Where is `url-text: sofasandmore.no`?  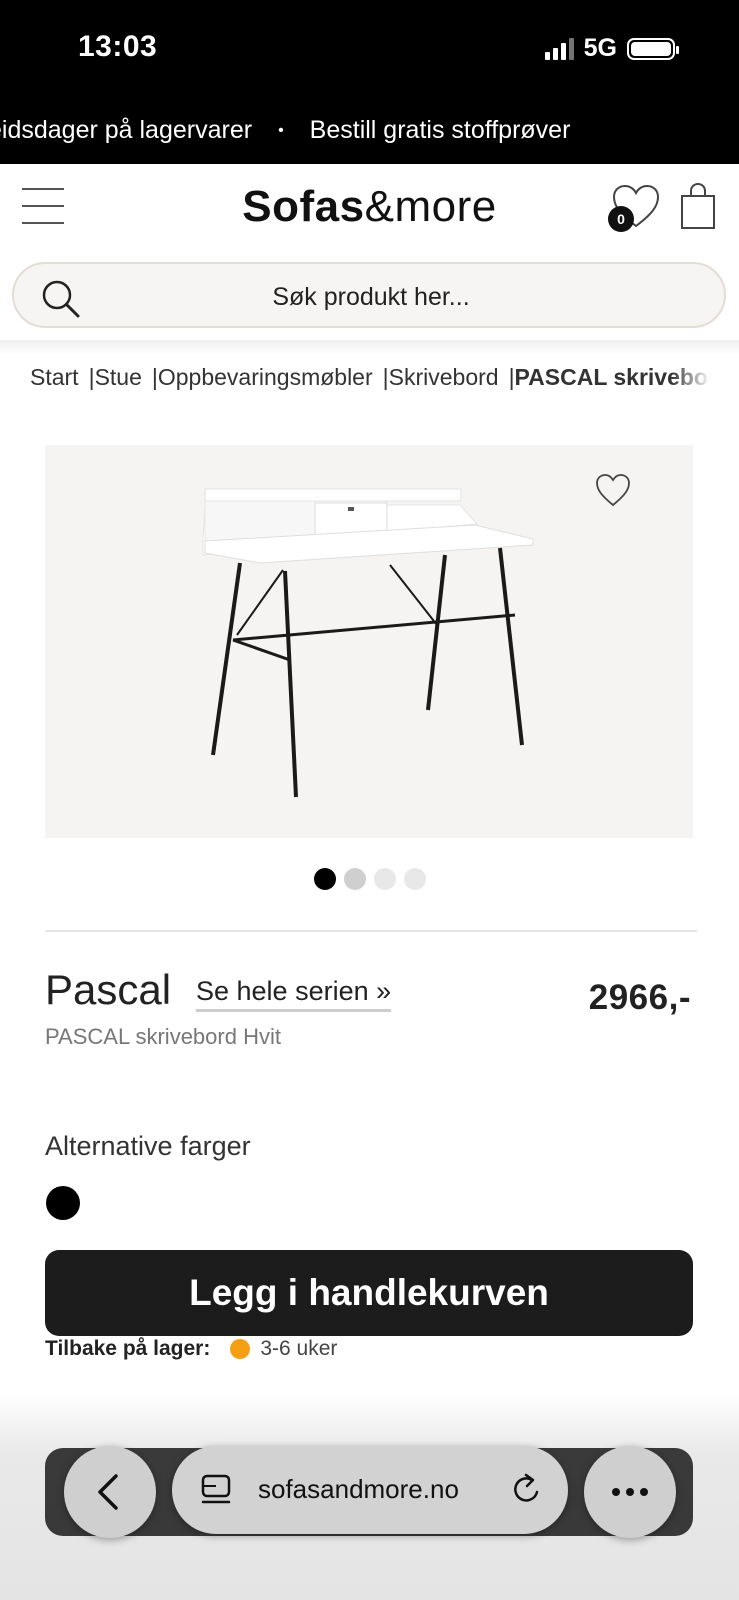 url-text: sofasandmore.no is located at coordinates (358, 1489).